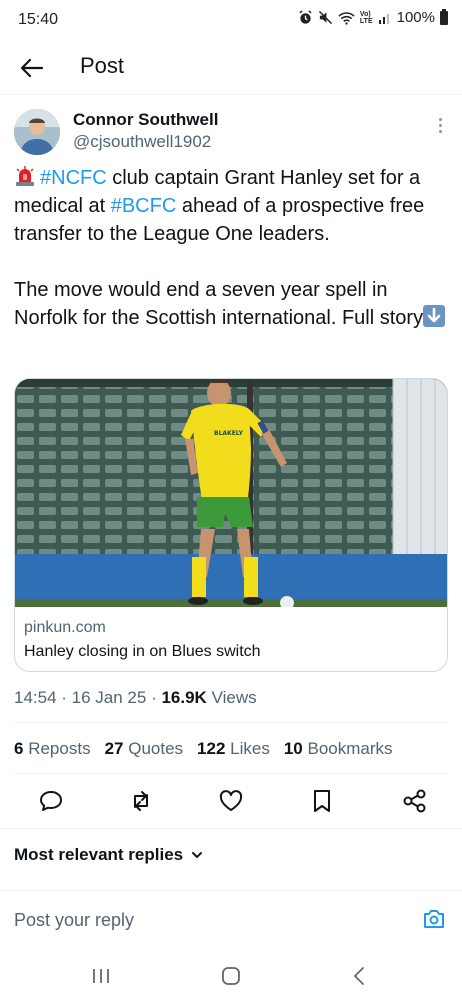  I want to click on mute-icon, so click(325, 17).